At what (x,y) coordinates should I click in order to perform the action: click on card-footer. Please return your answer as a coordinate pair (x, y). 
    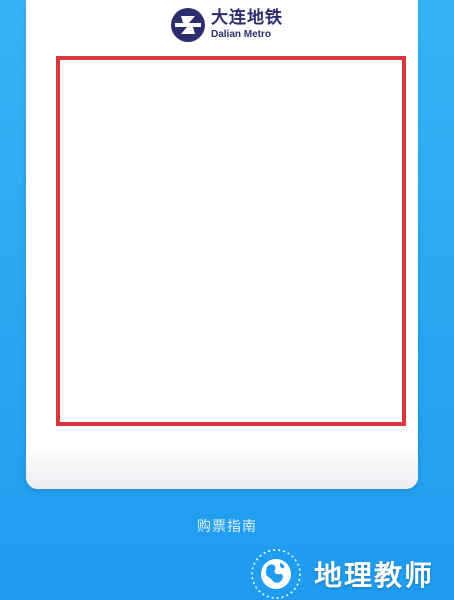
    Looking at the image, I should click on (222, 467).